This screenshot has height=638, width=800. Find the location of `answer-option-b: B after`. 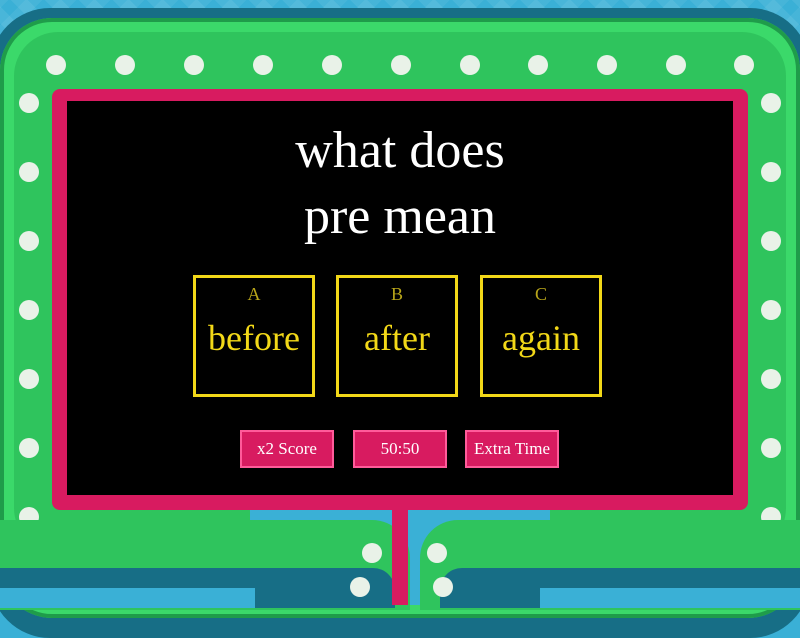

answer-option-b: B after is located at coordinates (397, 336).